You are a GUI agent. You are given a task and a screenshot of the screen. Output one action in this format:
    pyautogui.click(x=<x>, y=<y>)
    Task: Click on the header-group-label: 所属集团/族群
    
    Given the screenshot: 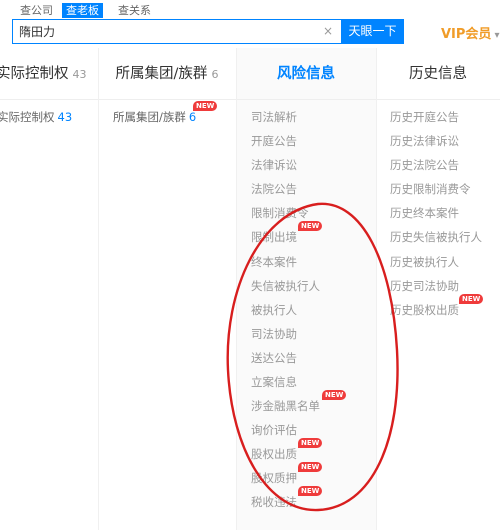 What is the action you would take?
    pyautogui.click(x=161, y=74)
    